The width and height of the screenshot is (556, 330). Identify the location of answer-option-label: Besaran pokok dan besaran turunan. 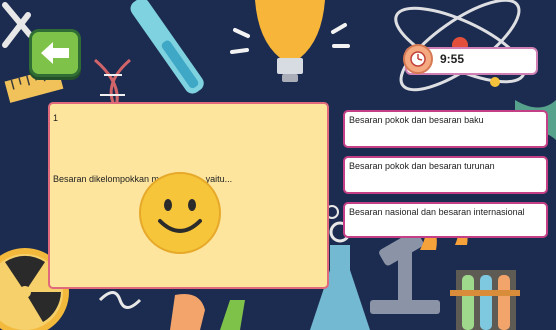
(422, 166).